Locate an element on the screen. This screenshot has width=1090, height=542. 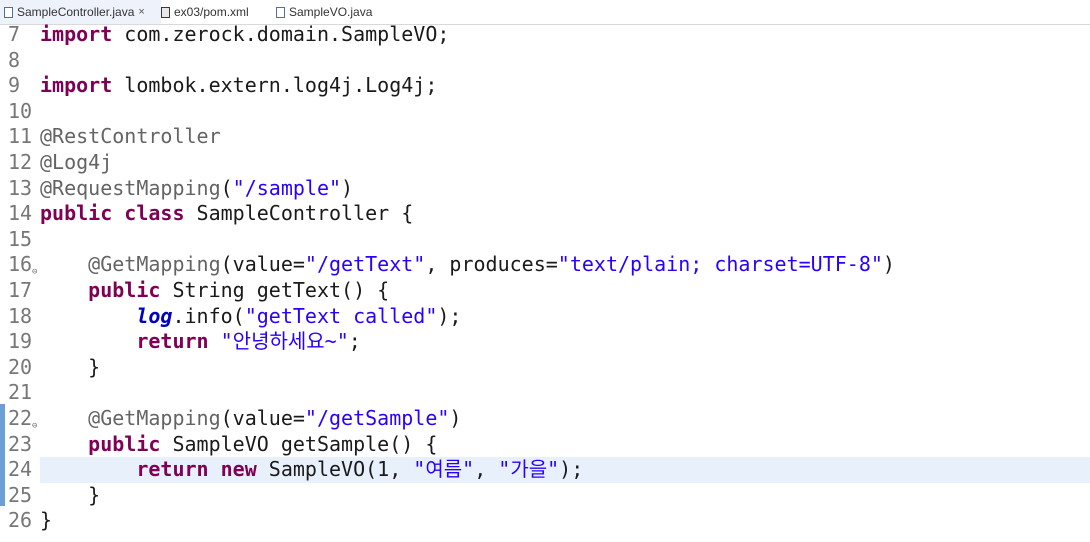
tab-label: SampleVO.java is located at coordinates (331, 12).